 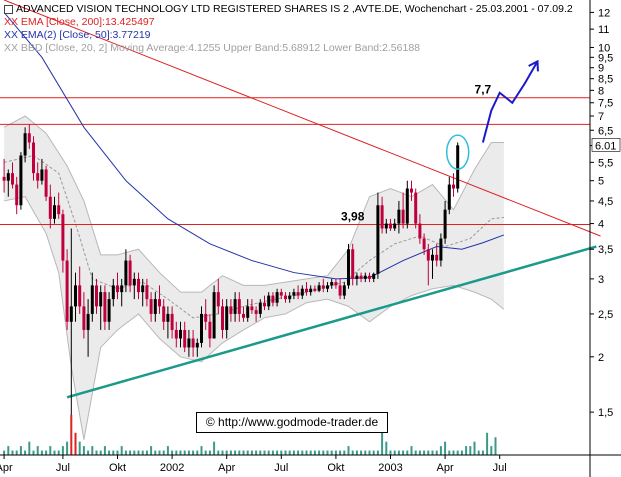 I want to click on y-tick-label: 10, so click(x=604, y=48).